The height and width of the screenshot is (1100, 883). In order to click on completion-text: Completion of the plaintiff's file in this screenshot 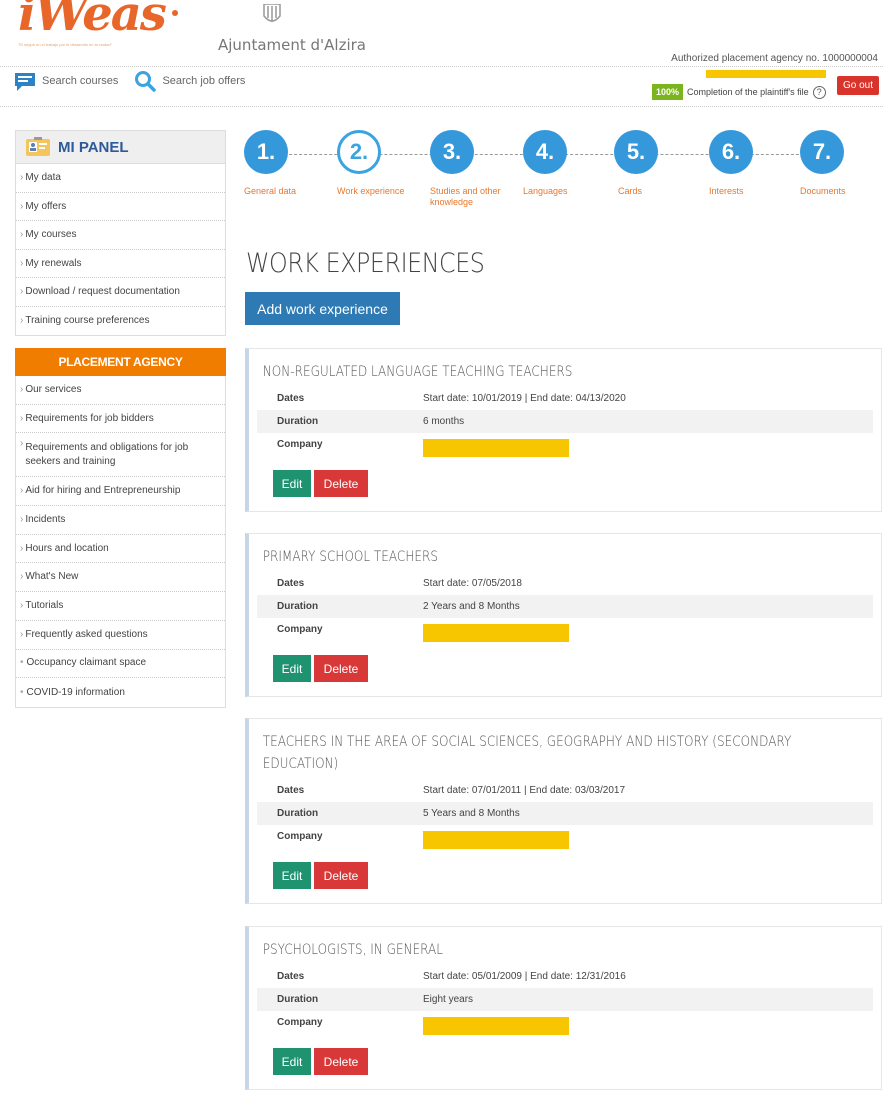, I will do `click(748, 92)`.